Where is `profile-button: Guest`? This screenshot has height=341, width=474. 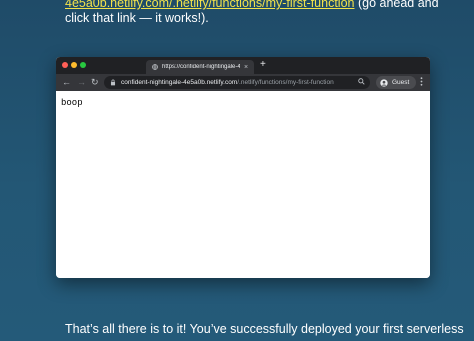
profile-button: Guest is located at coordinates (396, 82).